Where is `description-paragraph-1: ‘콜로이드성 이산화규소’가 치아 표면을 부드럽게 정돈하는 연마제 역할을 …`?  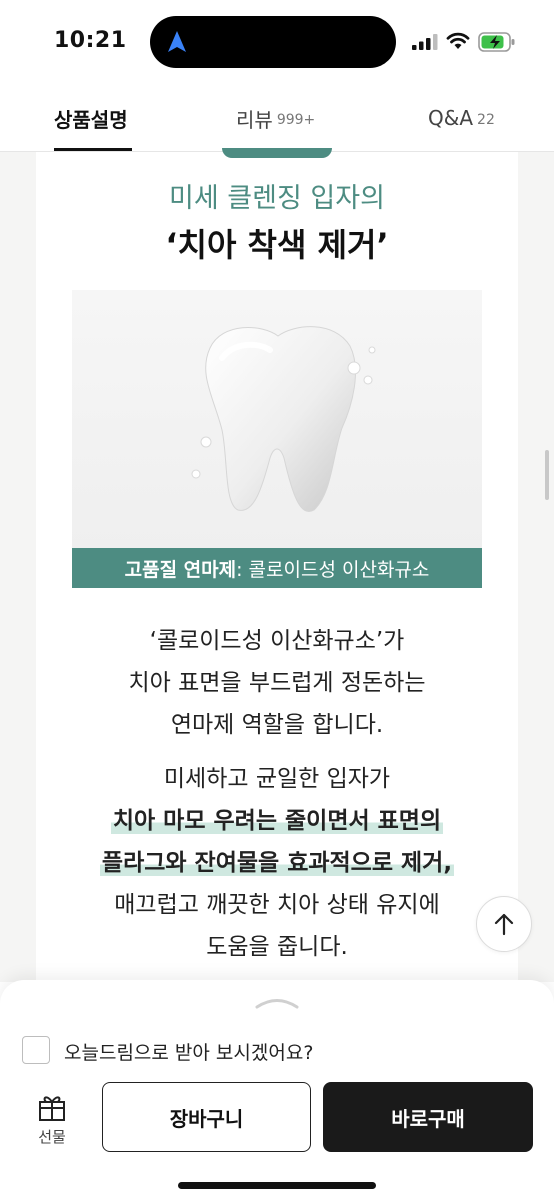 description-paragraph-1: ‘콜로이드성 이산화규소’가 치아 표면을 부드럽게 정돈하는 연마제 역할을 … is located at coordinates (277, 683).